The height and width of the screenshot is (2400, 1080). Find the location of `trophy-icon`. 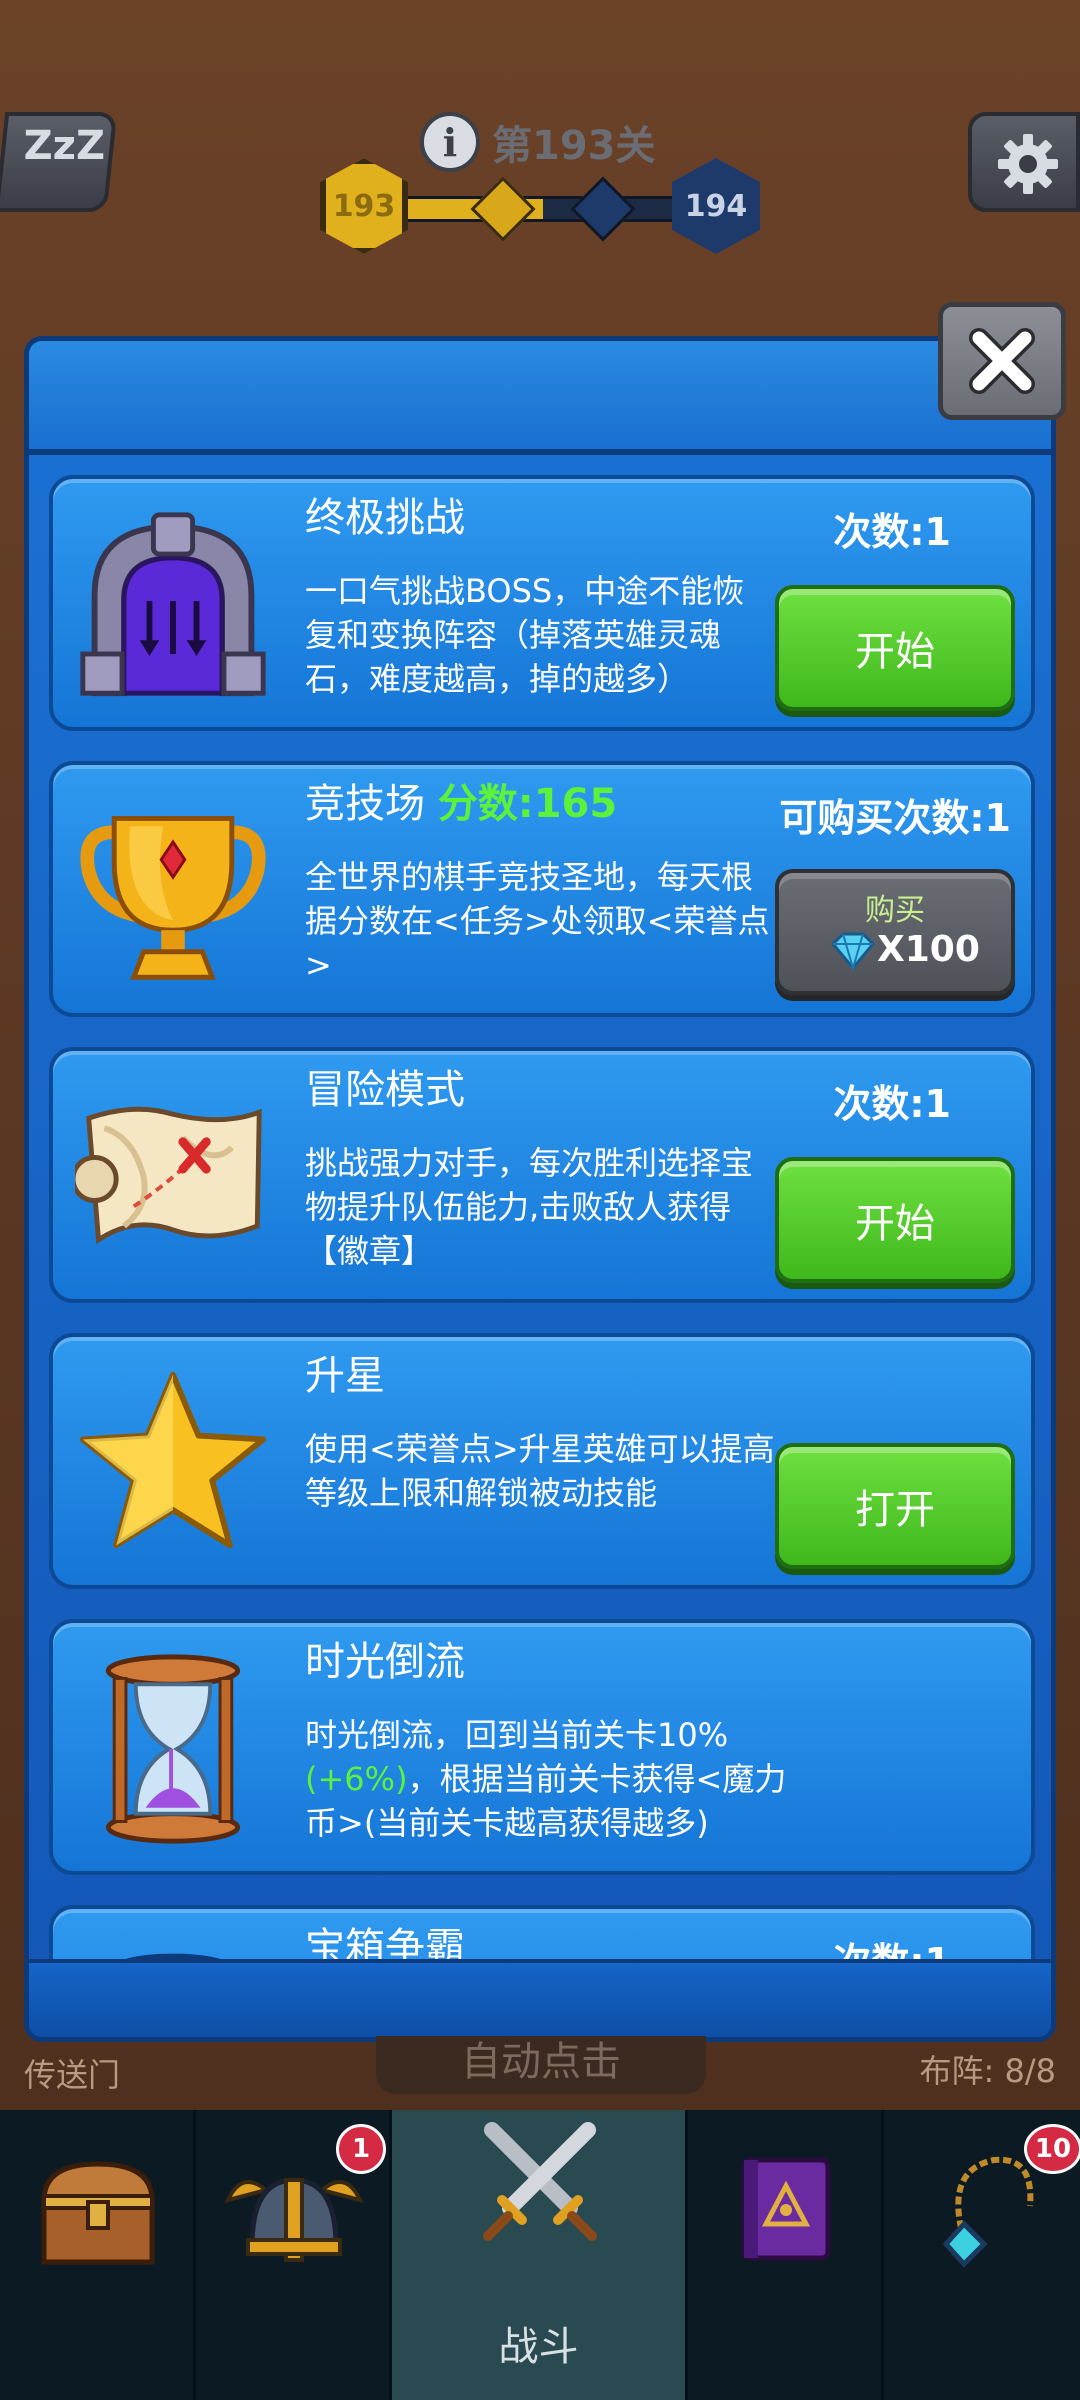

trophy-icon is located at coordinates (173, 898).